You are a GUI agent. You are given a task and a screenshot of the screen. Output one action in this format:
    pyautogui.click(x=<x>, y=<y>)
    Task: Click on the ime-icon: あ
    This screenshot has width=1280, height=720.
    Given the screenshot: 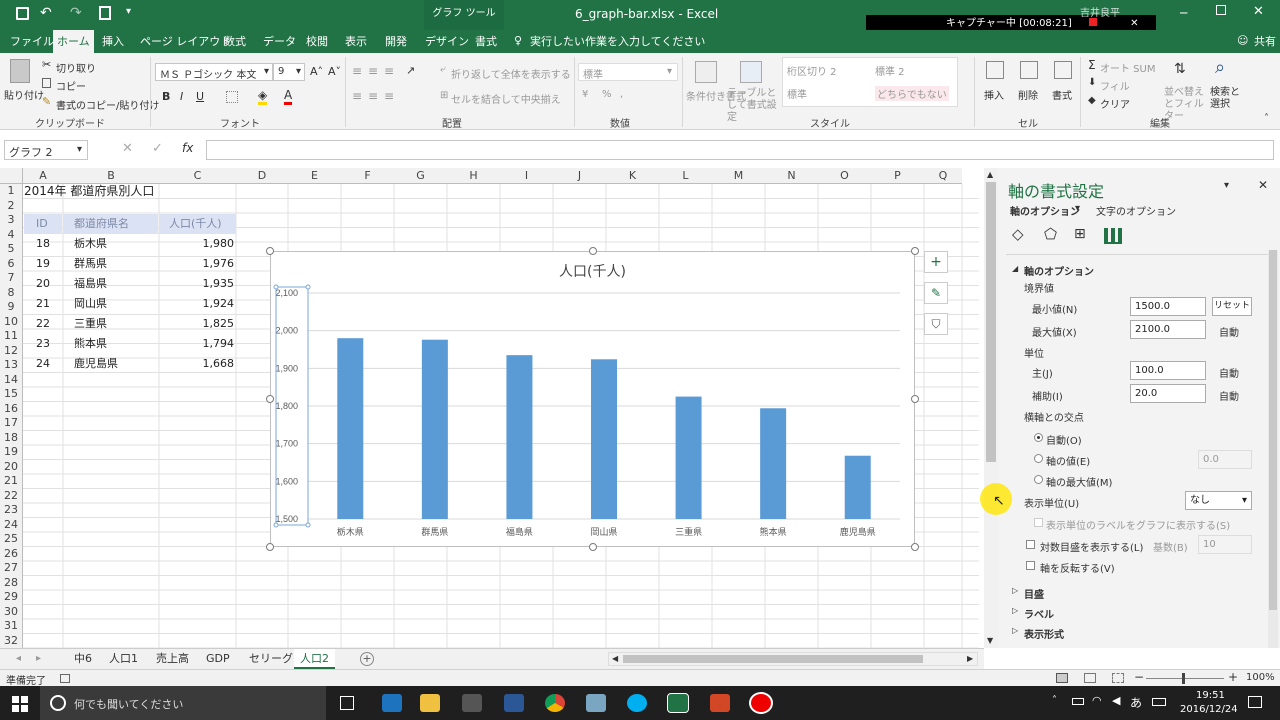 What is the action you would take?
    pyautogui.click(x=1136, y=702)
    